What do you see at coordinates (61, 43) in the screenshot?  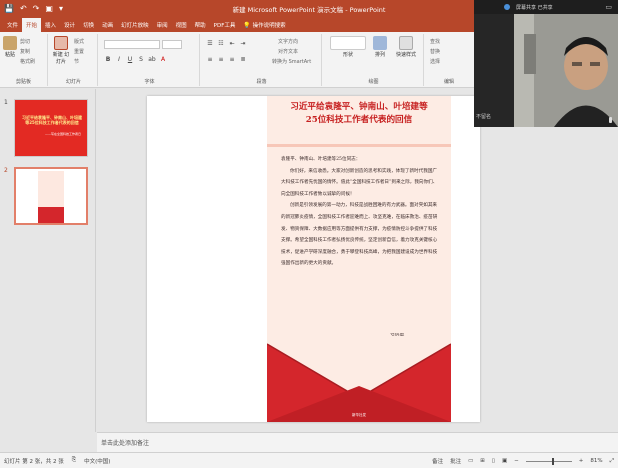 I see `new-slide-icon` at bounding box center [61, 43].